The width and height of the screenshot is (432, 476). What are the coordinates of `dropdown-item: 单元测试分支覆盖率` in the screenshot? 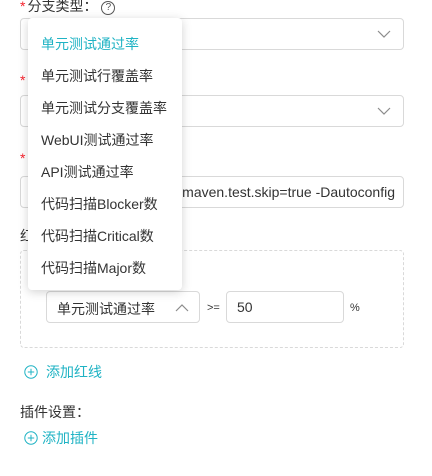 It's located at (105, 108).